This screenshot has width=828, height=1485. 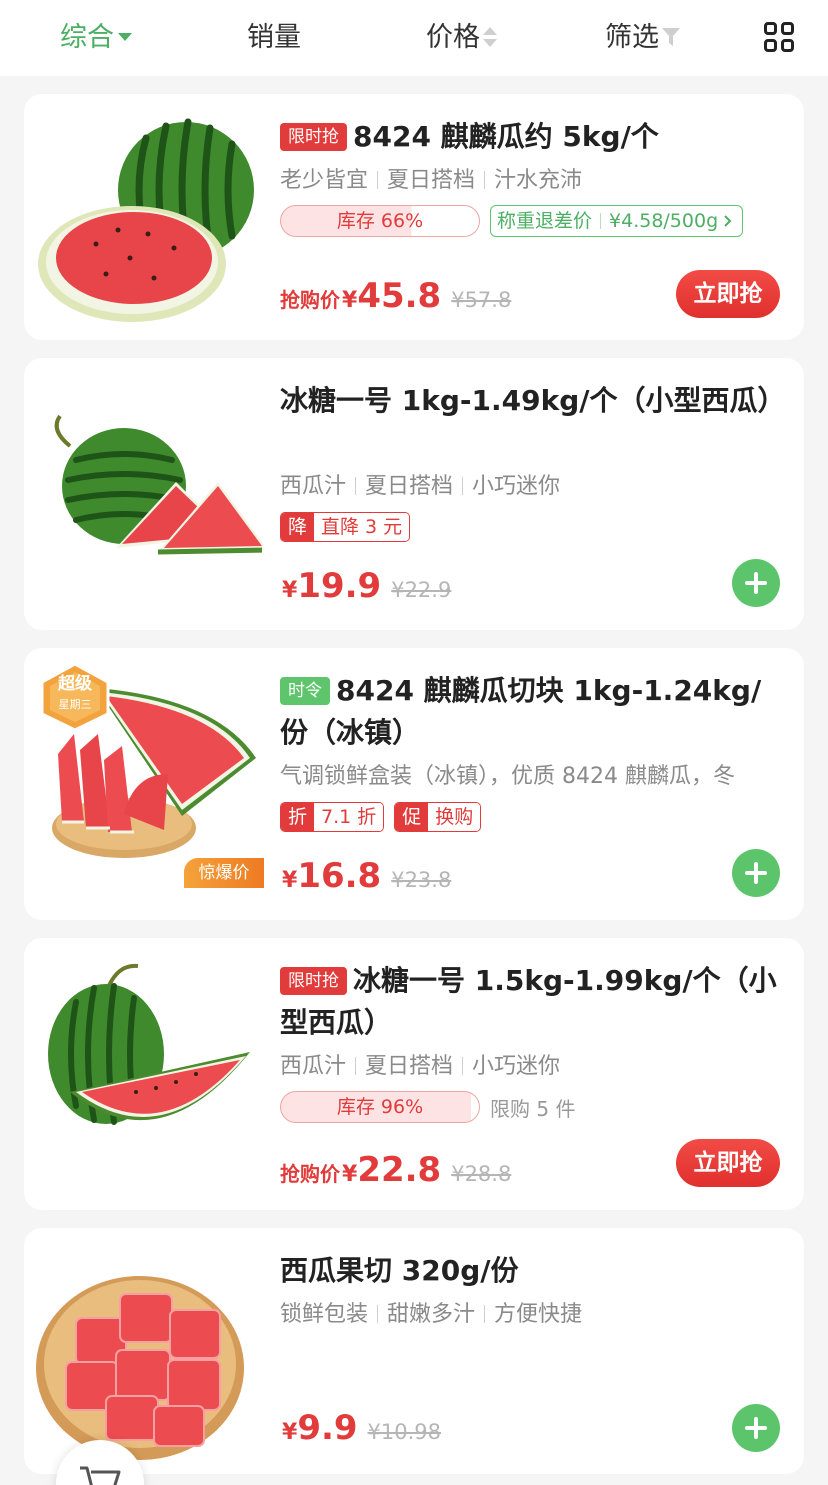 What do you see at coordinates (481, 1174) in the screenshot?
I see `original-price: ¥28.8` at bounding box center [481, 1174].